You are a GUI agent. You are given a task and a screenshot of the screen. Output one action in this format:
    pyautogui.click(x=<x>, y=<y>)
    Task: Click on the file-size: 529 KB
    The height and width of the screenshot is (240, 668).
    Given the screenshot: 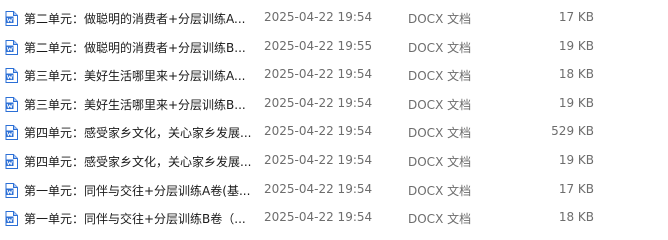 What is the action you would take?
    pyautogui.click(x=572, y=131)
    